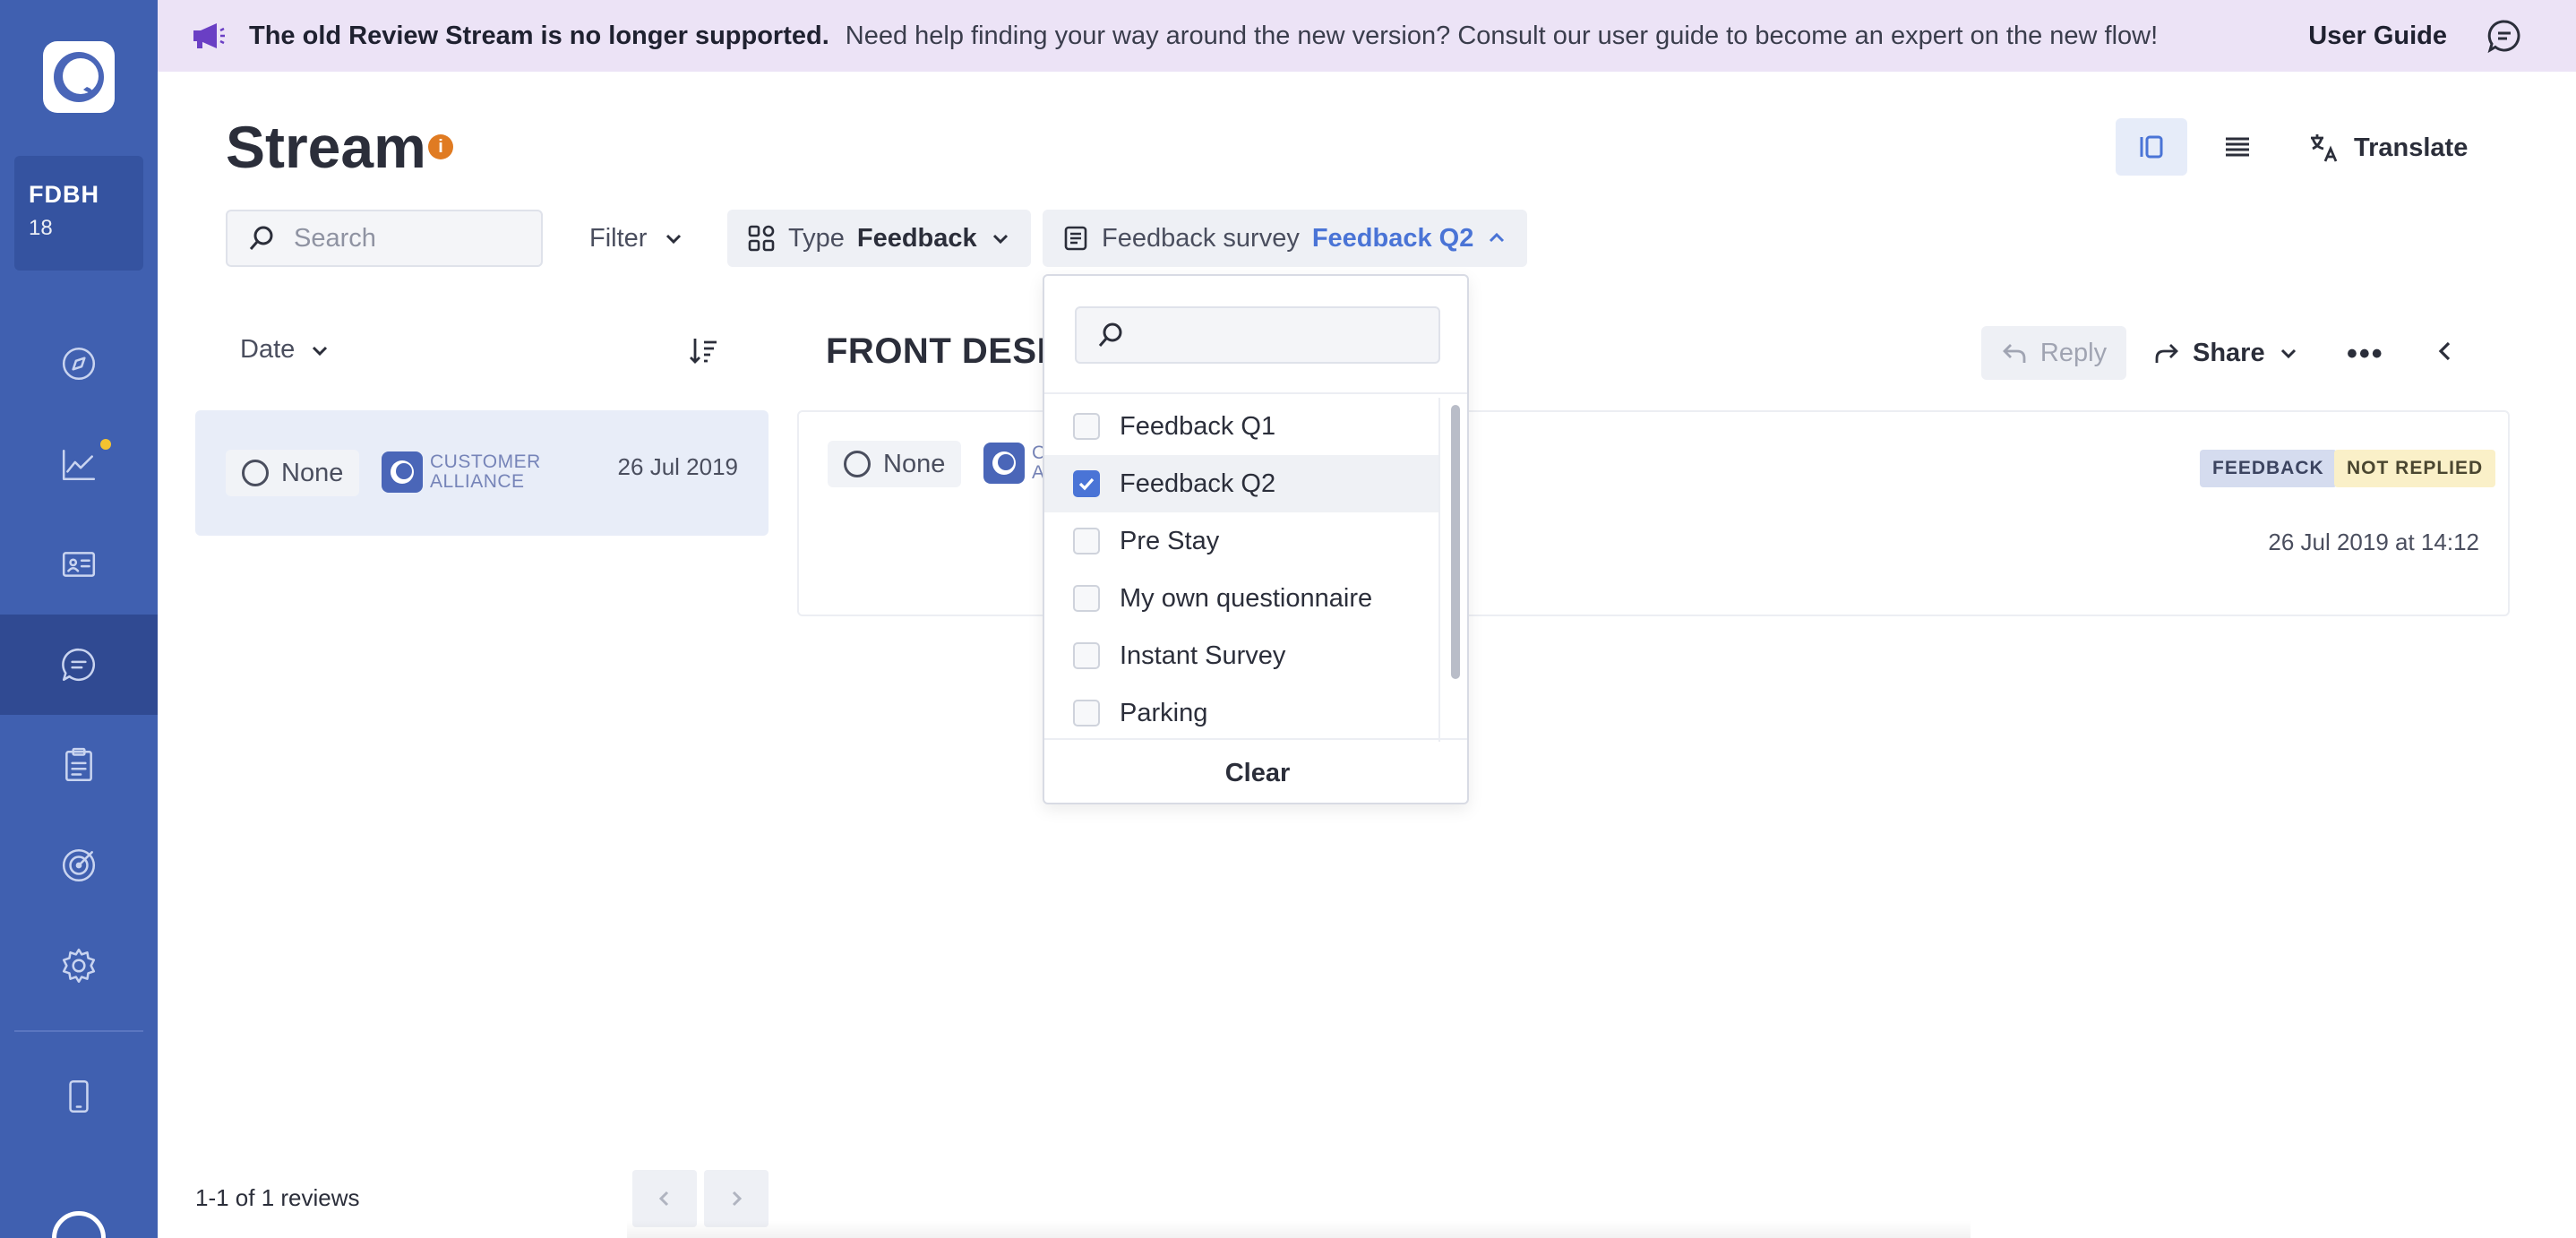 This screenshot has height=1238, width=2576. Describe the element at coordinates (1285, 238) in the screenshot. I see `survey-filter-chip: Feedback survey Feedback Q2` at that location.